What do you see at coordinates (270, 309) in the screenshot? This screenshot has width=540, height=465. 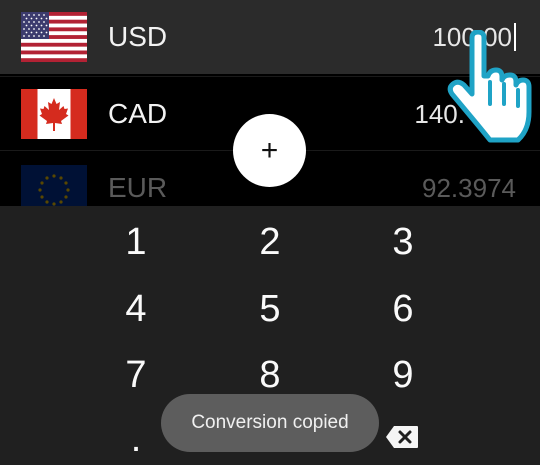 I see `key-5: 5` at bounding box center [270, 309].